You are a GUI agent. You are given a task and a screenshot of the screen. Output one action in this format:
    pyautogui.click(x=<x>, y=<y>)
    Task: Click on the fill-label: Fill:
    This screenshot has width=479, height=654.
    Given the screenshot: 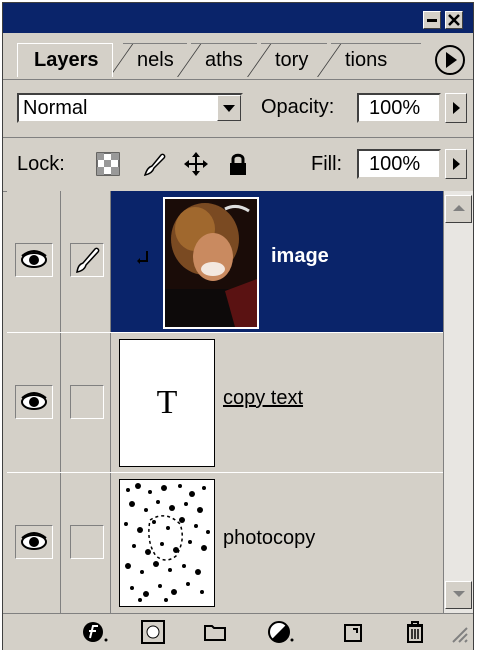 What is the action you would take?
    pyautogui.click(x=327, y=164)
    